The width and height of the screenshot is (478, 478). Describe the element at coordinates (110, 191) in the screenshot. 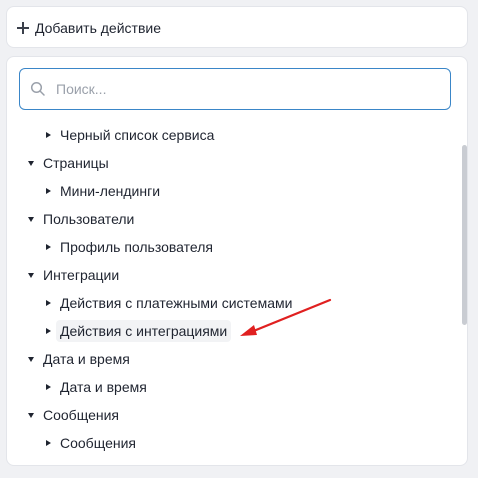

I see `tree-item-label: Мини-лендинги` at that location.